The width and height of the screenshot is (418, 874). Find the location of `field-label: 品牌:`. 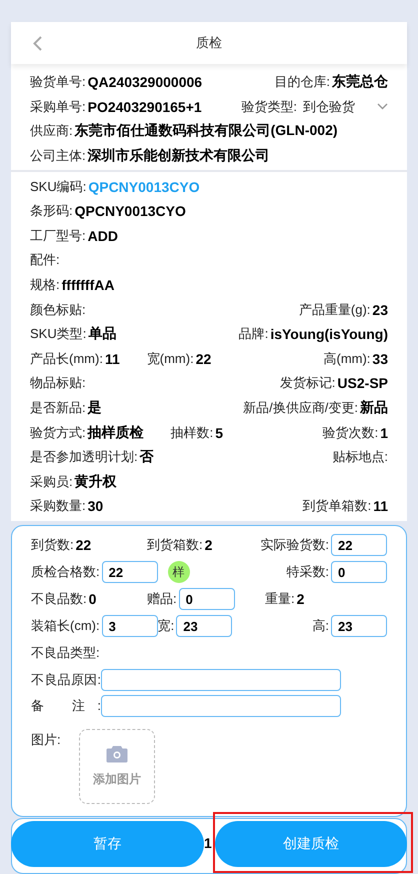

field-label: 品牌: is located at coordinates (253, 334).